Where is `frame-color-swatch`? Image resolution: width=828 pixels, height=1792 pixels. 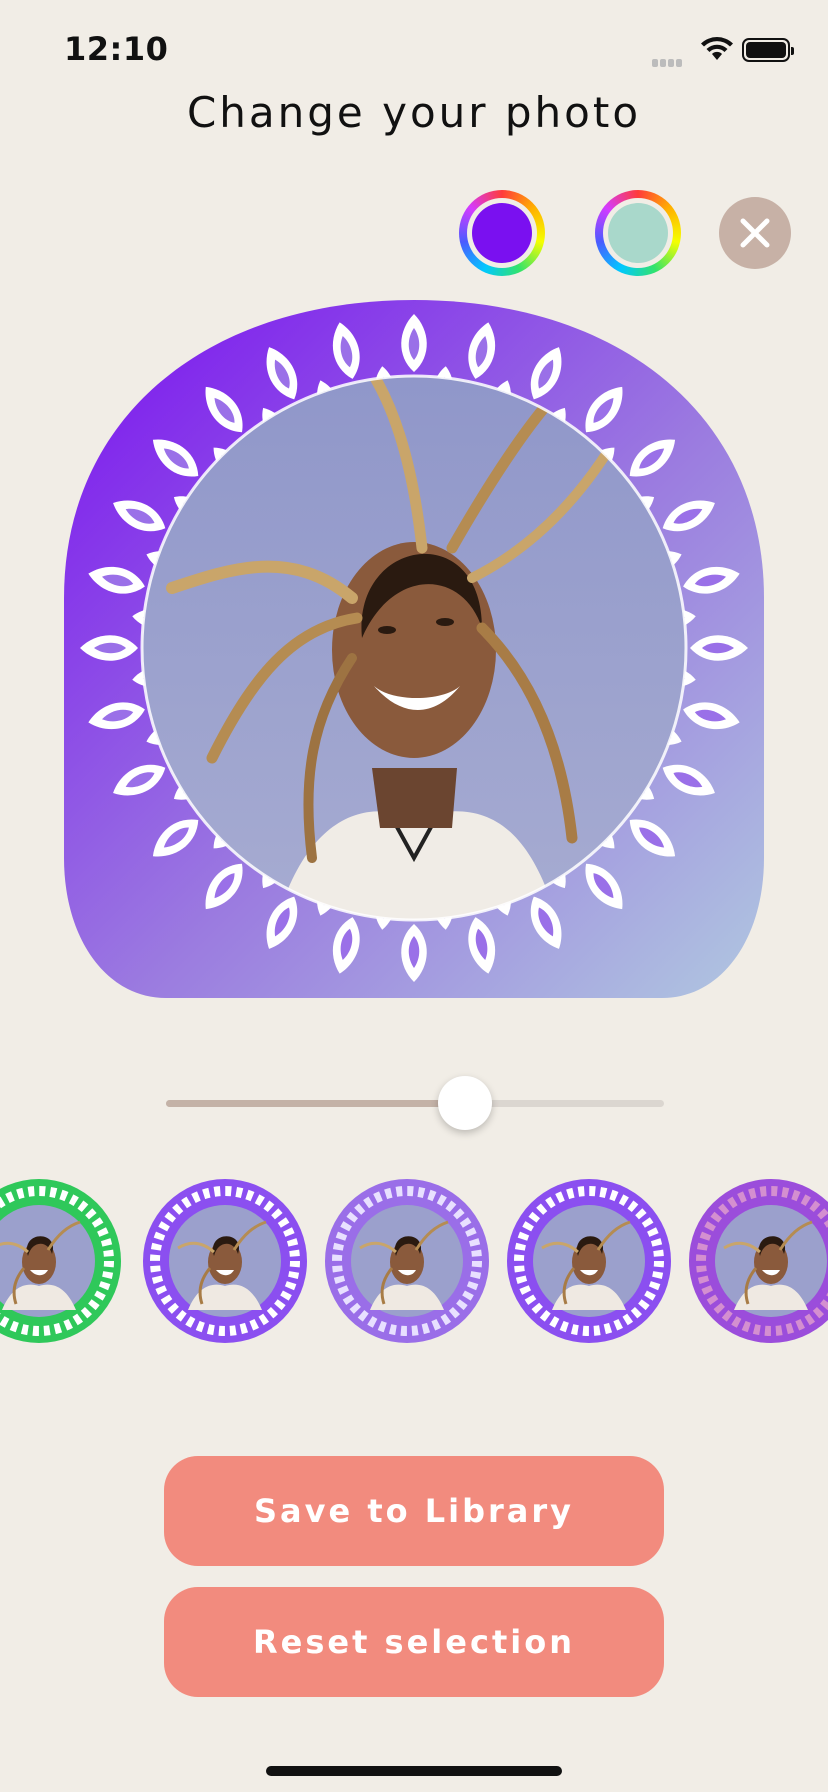
frame-color-swatch is located at coordinates (502, 233).